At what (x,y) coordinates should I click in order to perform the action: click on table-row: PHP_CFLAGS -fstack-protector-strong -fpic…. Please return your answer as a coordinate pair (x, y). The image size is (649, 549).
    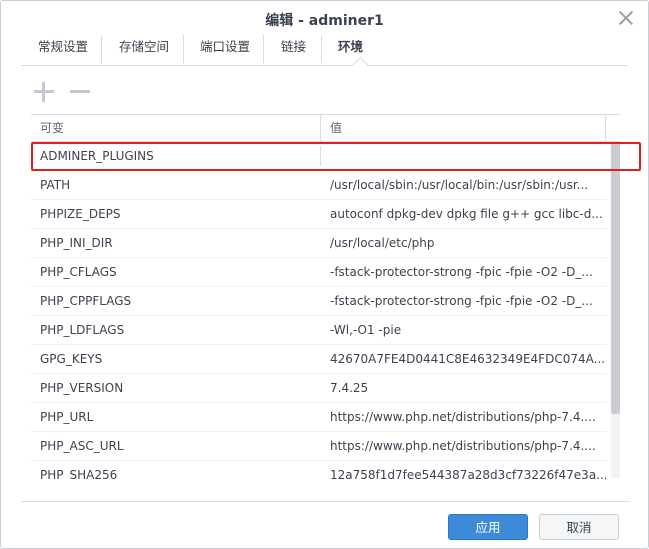
    Looking at the image, I should click on (319, 272).